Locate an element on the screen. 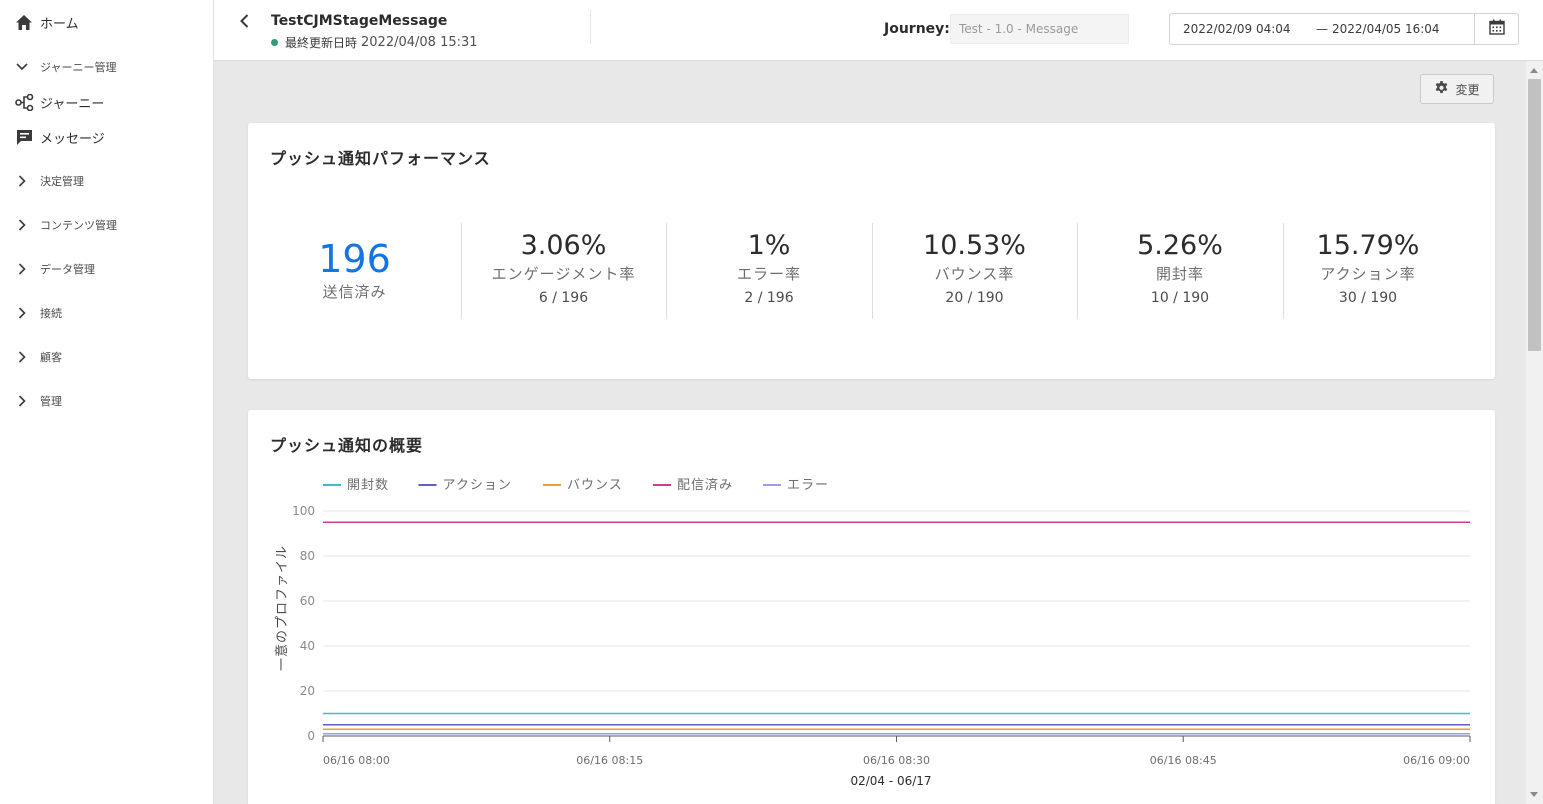 This screenshot has width=1543, height=804. sidebar-item-data-management: データ管理 is located at coordinates (54, 269).